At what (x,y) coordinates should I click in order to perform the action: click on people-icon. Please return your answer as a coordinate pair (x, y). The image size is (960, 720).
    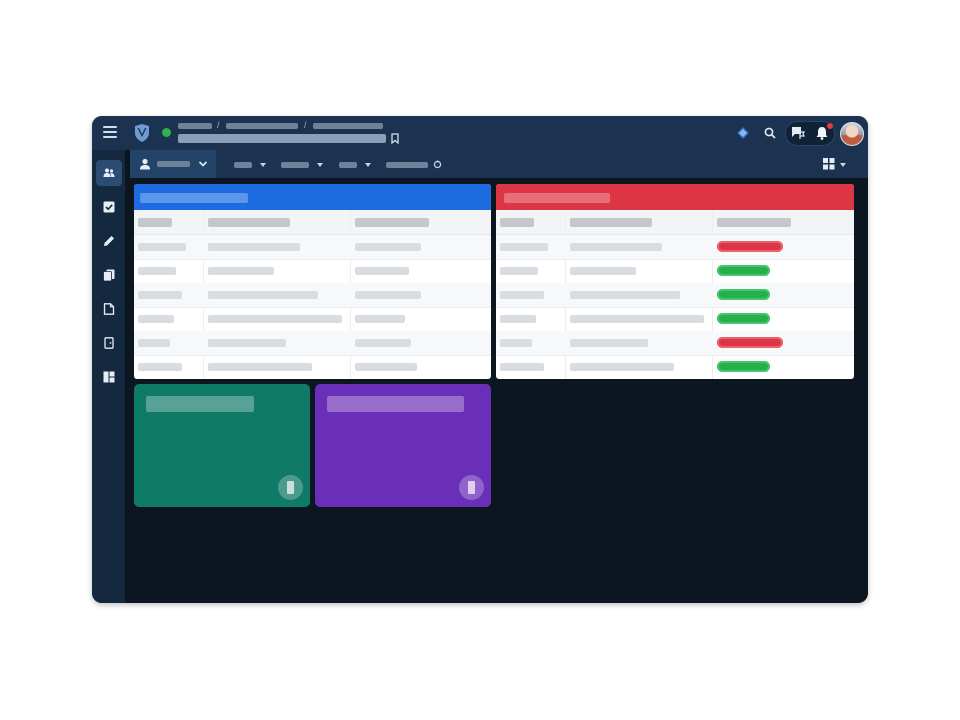
    Looking at the image, I should click on (109, 172).